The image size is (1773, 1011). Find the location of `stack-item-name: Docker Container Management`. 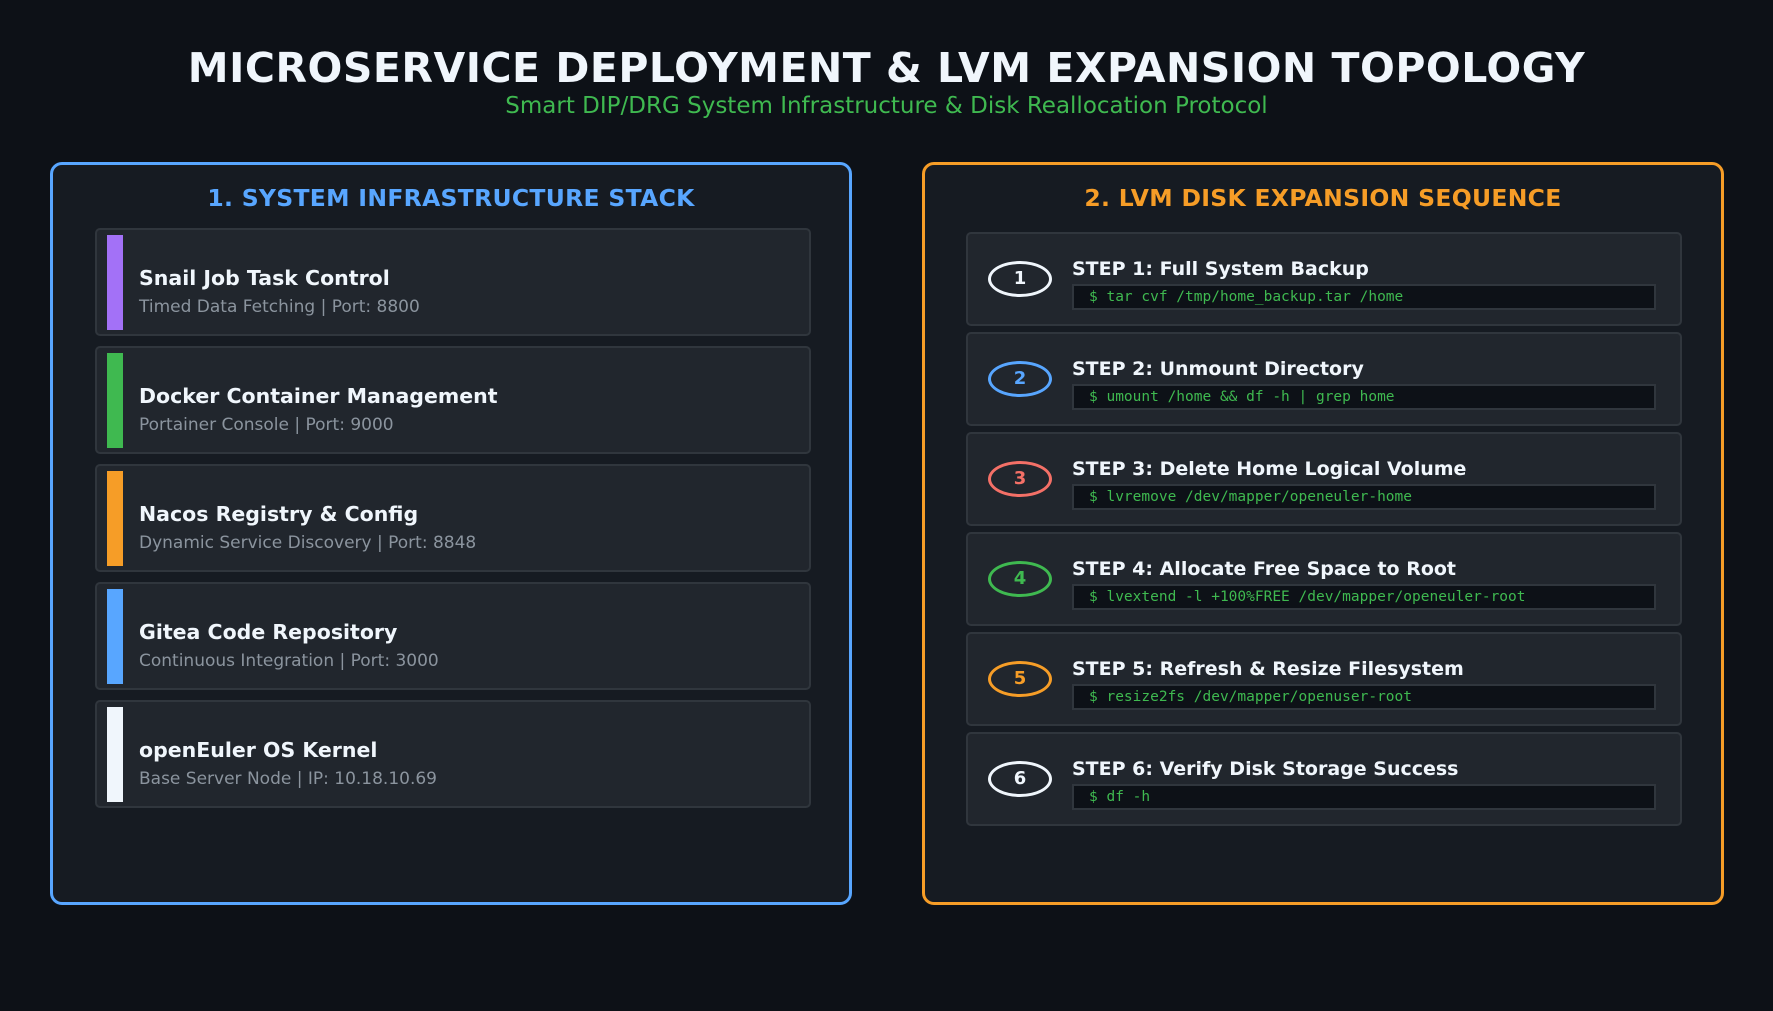

stack-item-name: Docker Container Management is located at coordinates (318, 396).